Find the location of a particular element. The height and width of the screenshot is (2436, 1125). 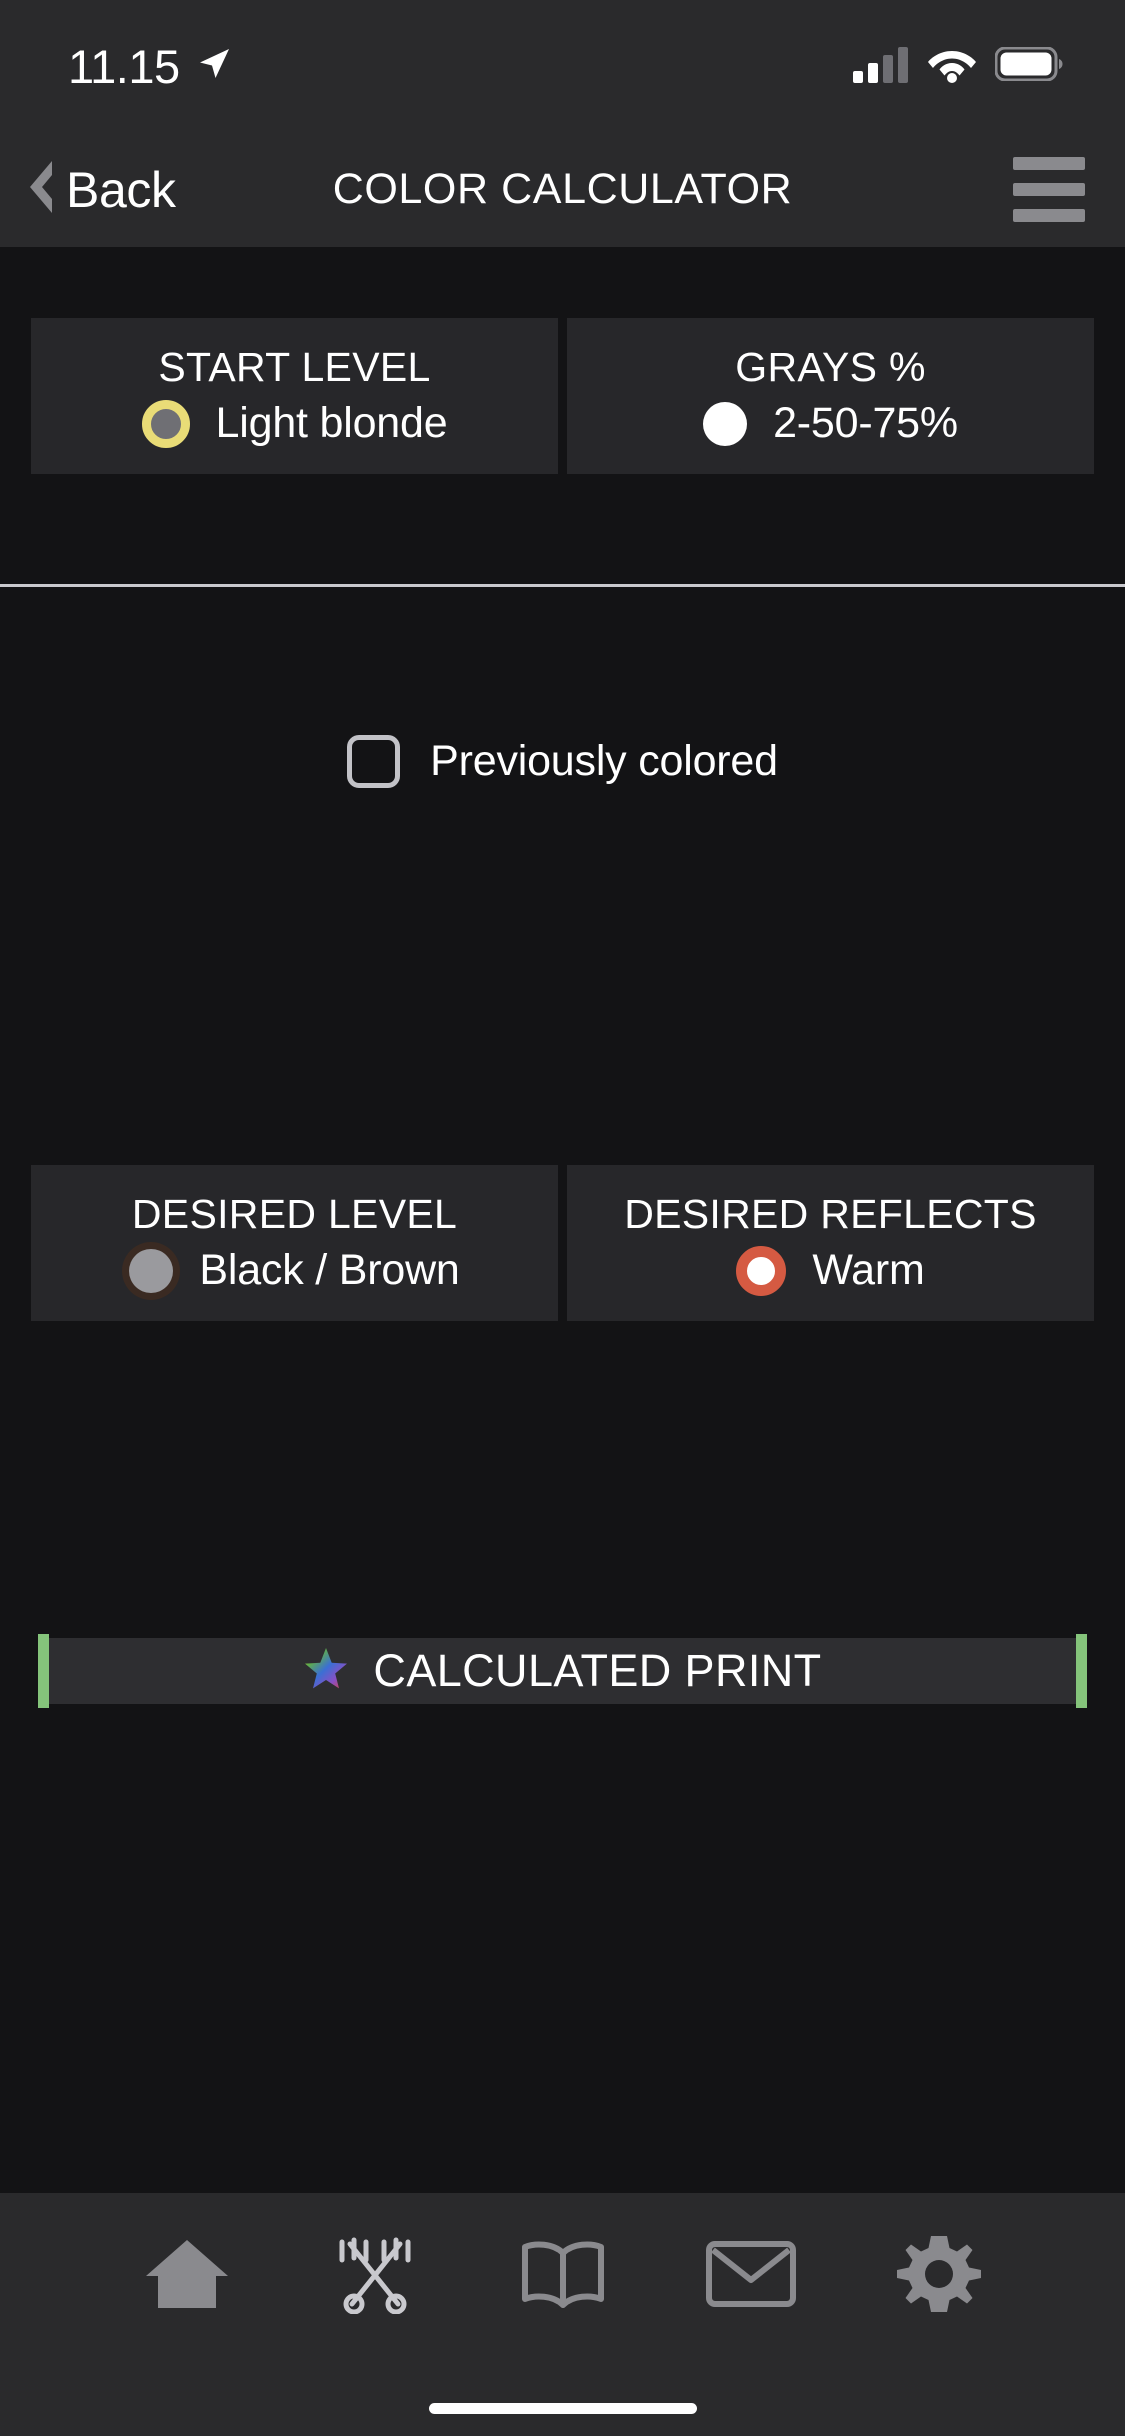

open-book-icon is located at coordinates (563, 2276).